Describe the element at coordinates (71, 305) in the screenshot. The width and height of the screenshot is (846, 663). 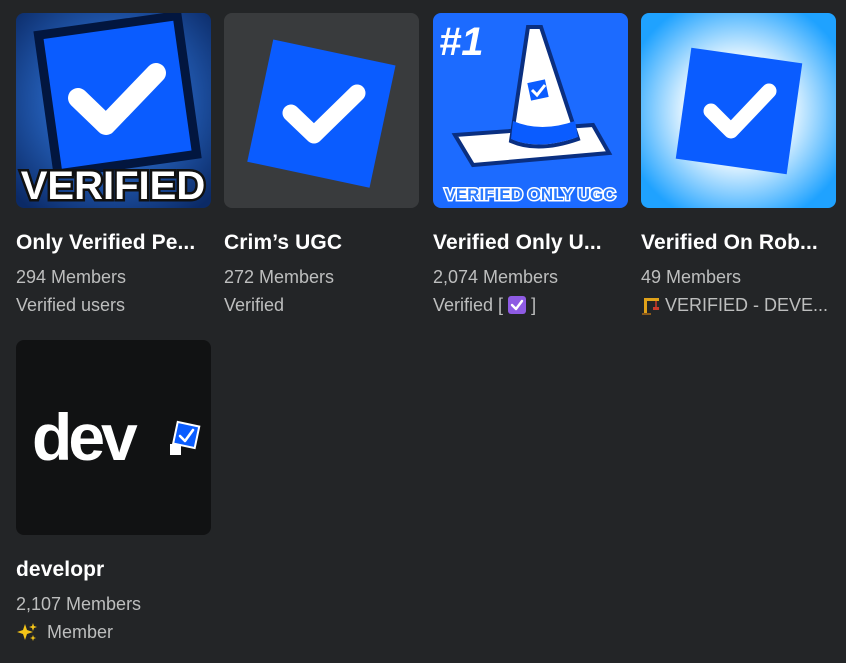
I see `group-role: Verified users` at that location.